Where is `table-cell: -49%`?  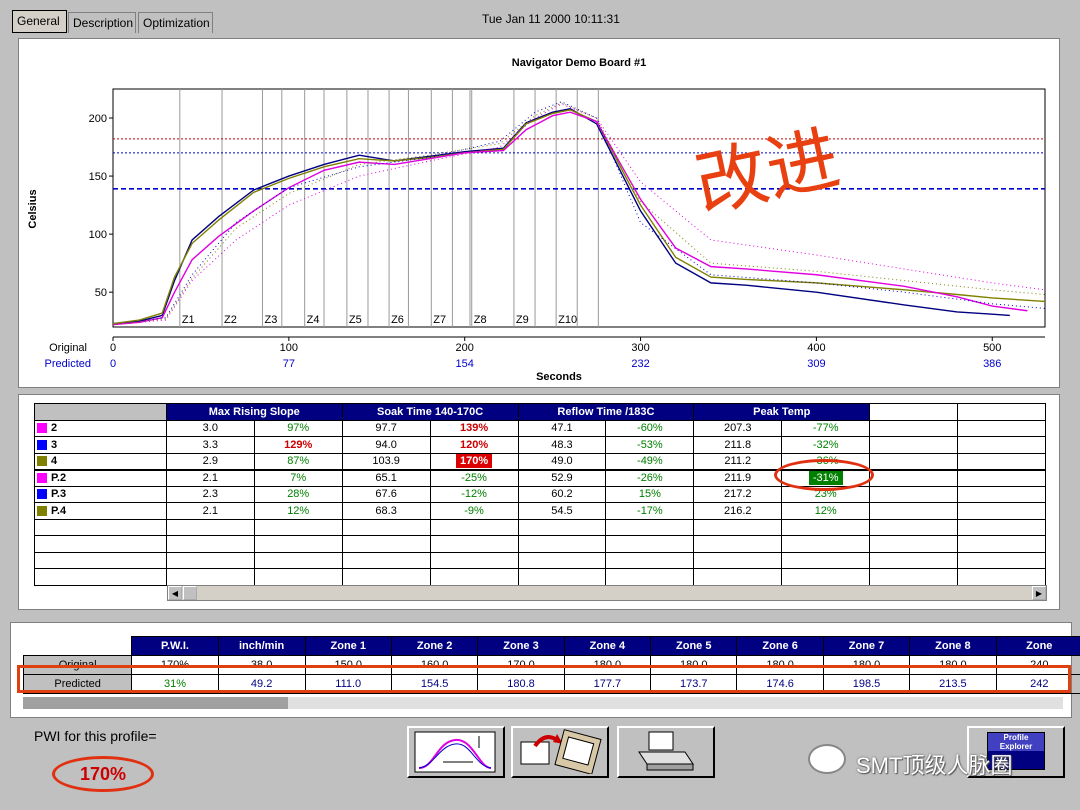
table-cell: -49% is located at coordinates (650, 461).